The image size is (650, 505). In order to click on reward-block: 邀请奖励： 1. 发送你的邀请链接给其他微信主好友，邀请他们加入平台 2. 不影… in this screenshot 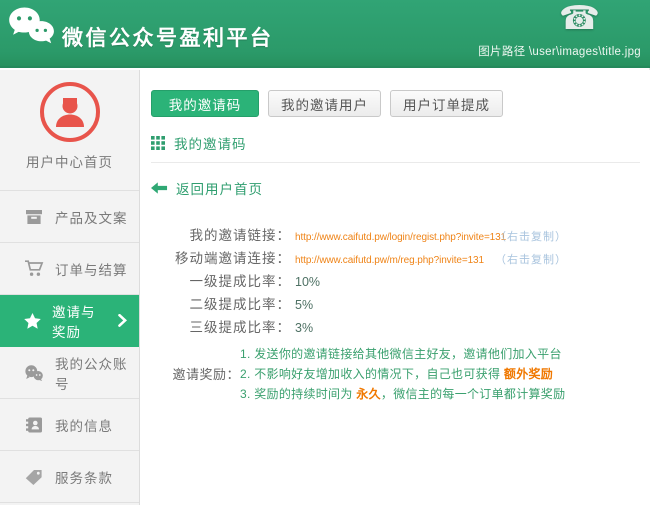, I will do `click(395, 374)`.